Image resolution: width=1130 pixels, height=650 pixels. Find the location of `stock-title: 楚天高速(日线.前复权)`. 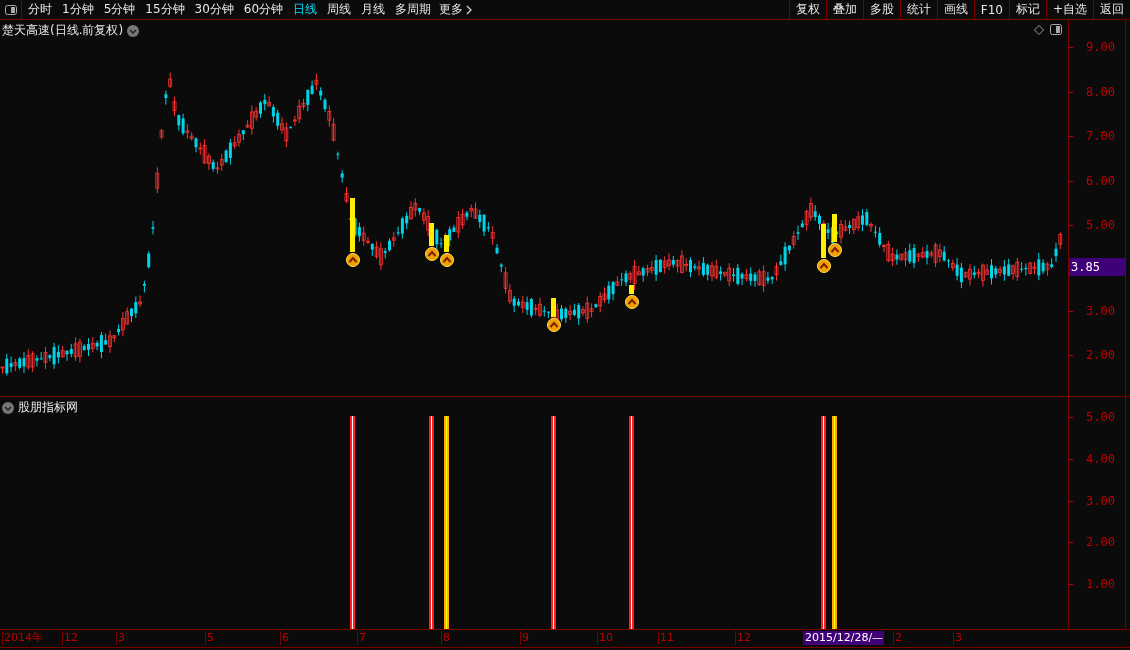

stock-title: 楚天高速(日线.前复权) is located at coordinates (63, 30).